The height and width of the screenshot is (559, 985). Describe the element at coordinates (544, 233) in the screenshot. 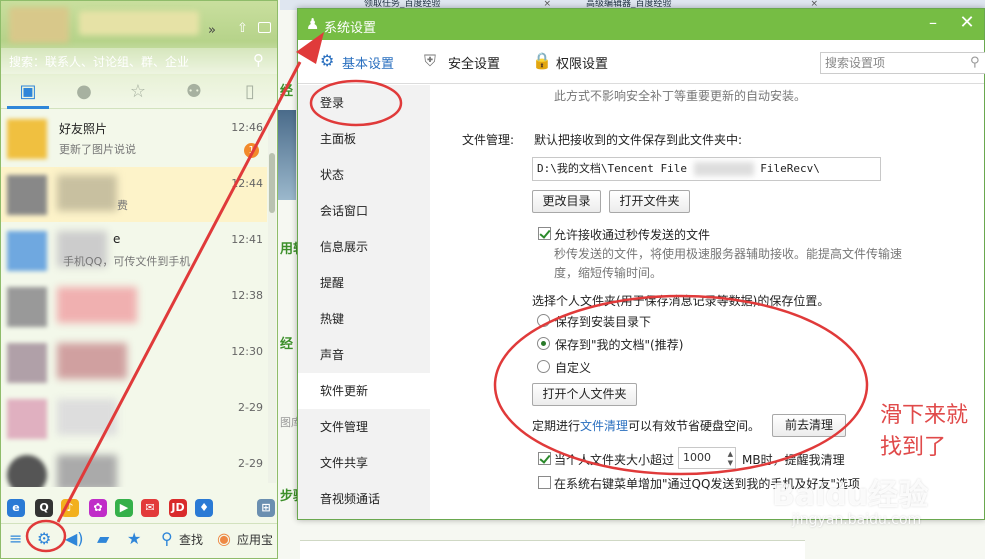

I see `allow-fast-transfer-checkbox` at that location.